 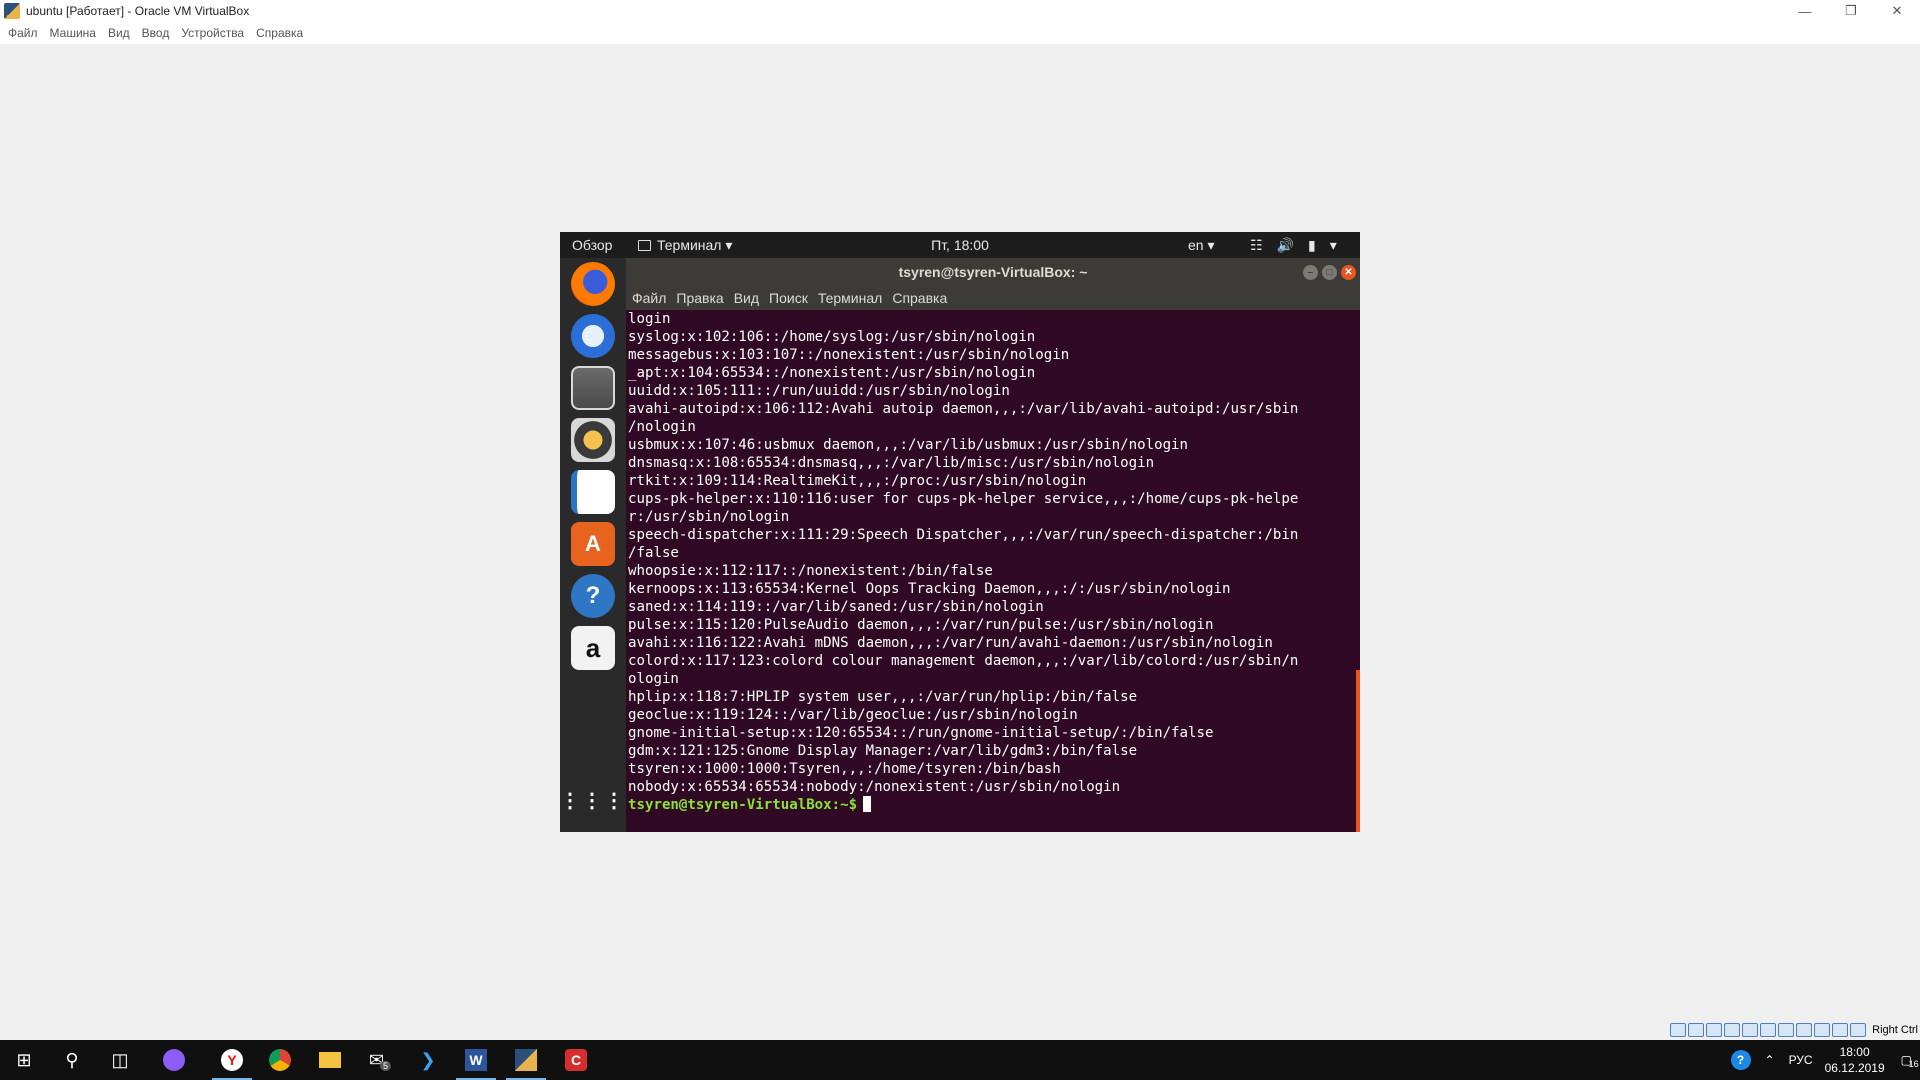 What do you see at coordinates (1750, 1030) in the screenshot?
I see `usb-icon` at bounding box center [1750, 1030].